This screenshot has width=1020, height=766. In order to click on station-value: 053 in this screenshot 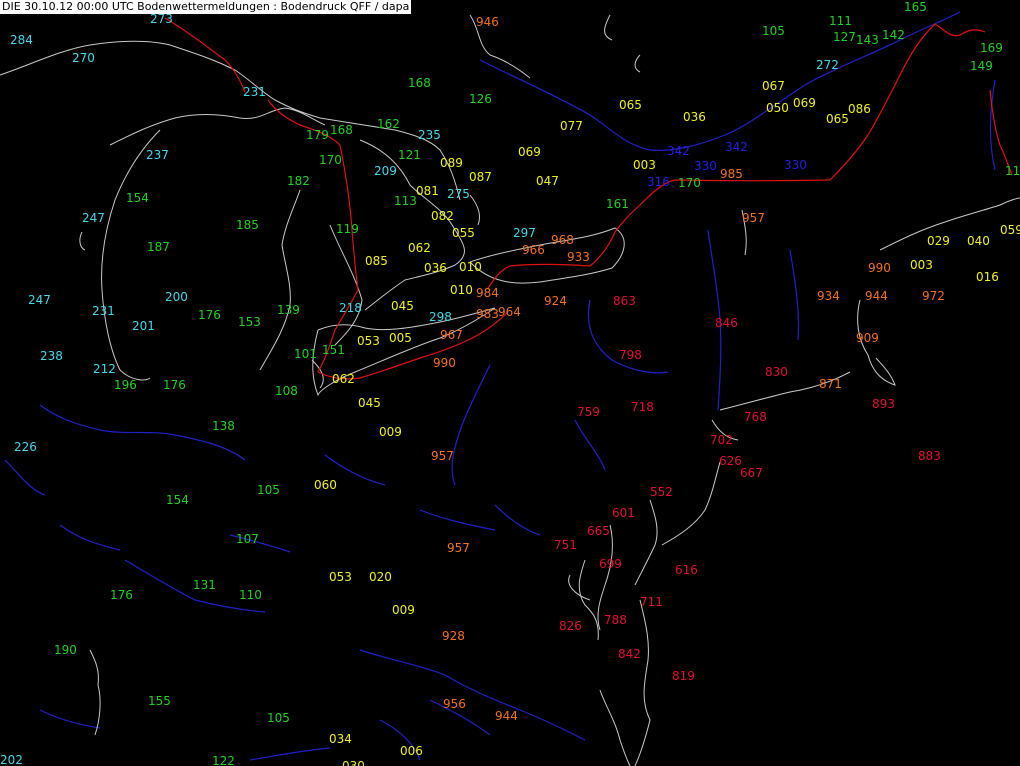, I will do `click(340, 577)`.